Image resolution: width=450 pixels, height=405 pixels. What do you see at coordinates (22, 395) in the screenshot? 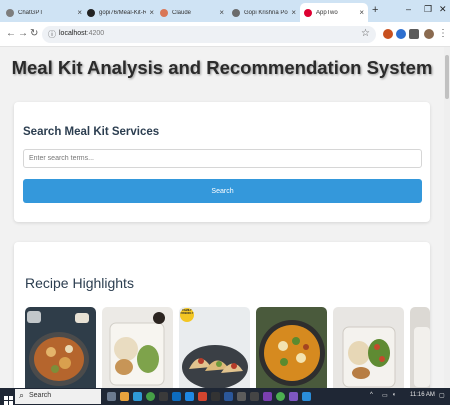
I see `search-icon: ⌕` at bounding box center [22, 395].